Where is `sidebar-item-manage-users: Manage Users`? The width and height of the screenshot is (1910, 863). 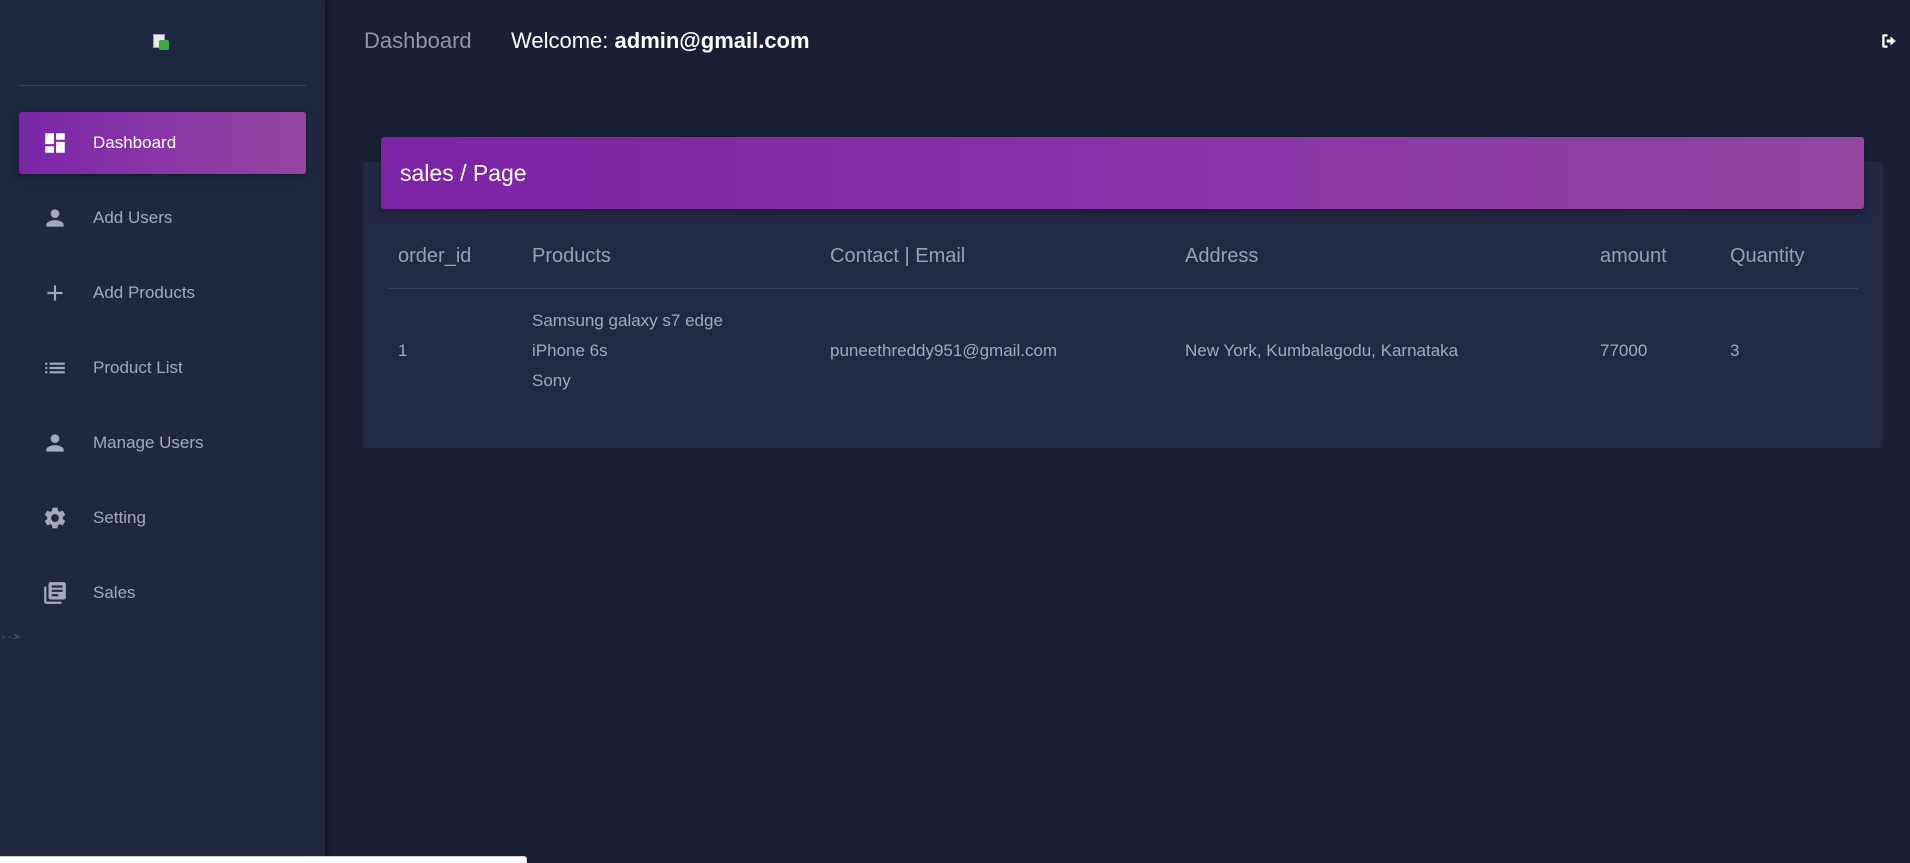
sidebar-item-manage-users: Manage Users is located at coordinates (162, 443).